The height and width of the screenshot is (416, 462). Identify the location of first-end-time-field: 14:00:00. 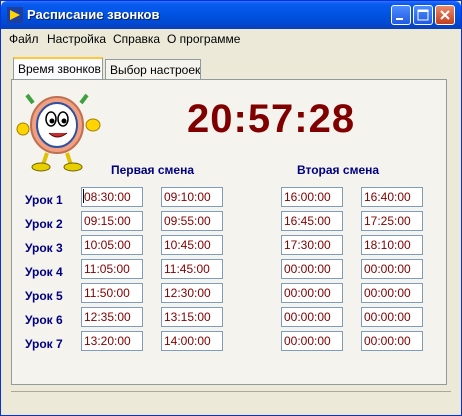
(192, 341).